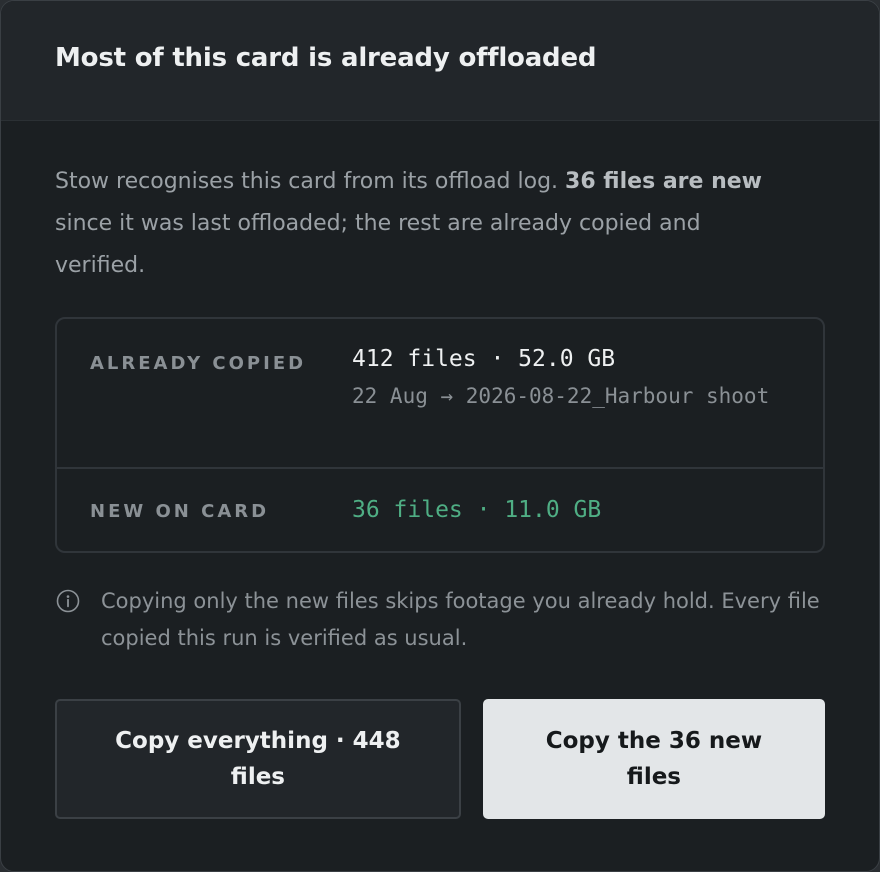  Describe the element at coordinates (198, 363) in the screenshot. I see `already-copied-label: ALREADY COPIED` at that location.